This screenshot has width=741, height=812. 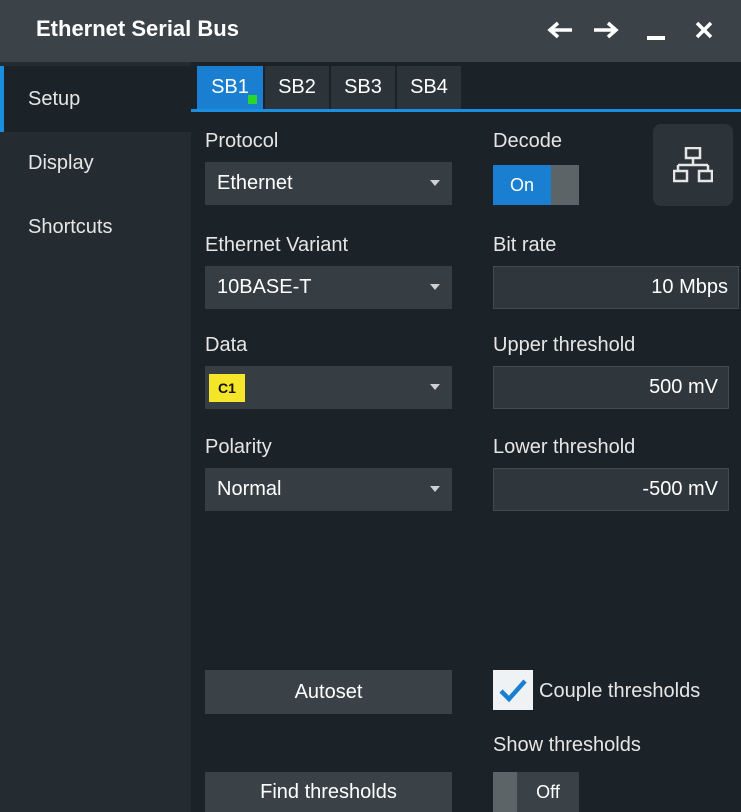 I want to click on tab-label: SB3, so click(x=363, y=87).